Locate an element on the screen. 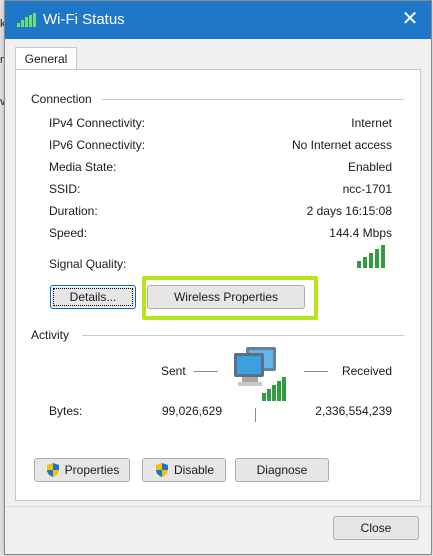  signal-quality-label: Signal Quality: is located at coordinates (88, 264).